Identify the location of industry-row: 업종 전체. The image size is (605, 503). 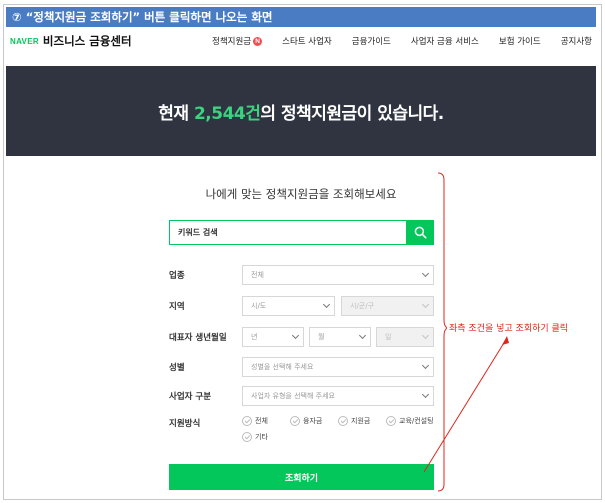
(301, 275).